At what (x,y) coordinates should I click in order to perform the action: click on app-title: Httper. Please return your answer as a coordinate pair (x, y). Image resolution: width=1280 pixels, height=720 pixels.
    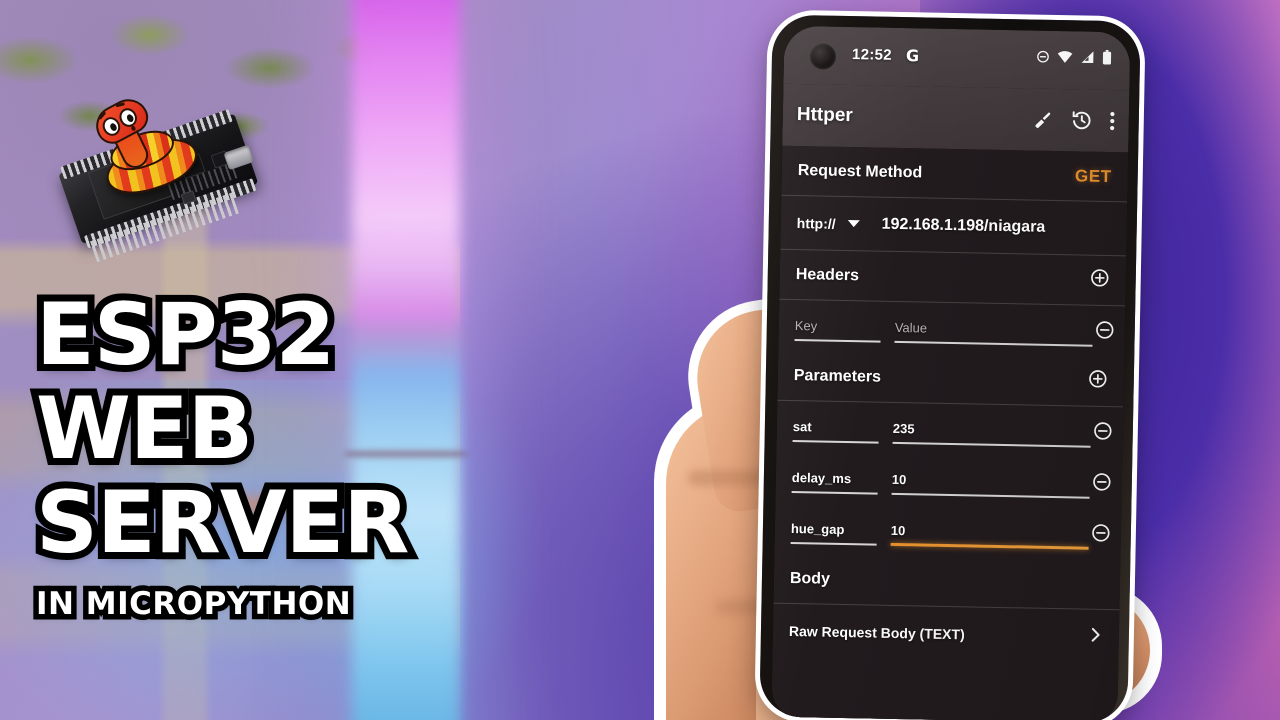
    Looking at the image, I should click on (825, 115).